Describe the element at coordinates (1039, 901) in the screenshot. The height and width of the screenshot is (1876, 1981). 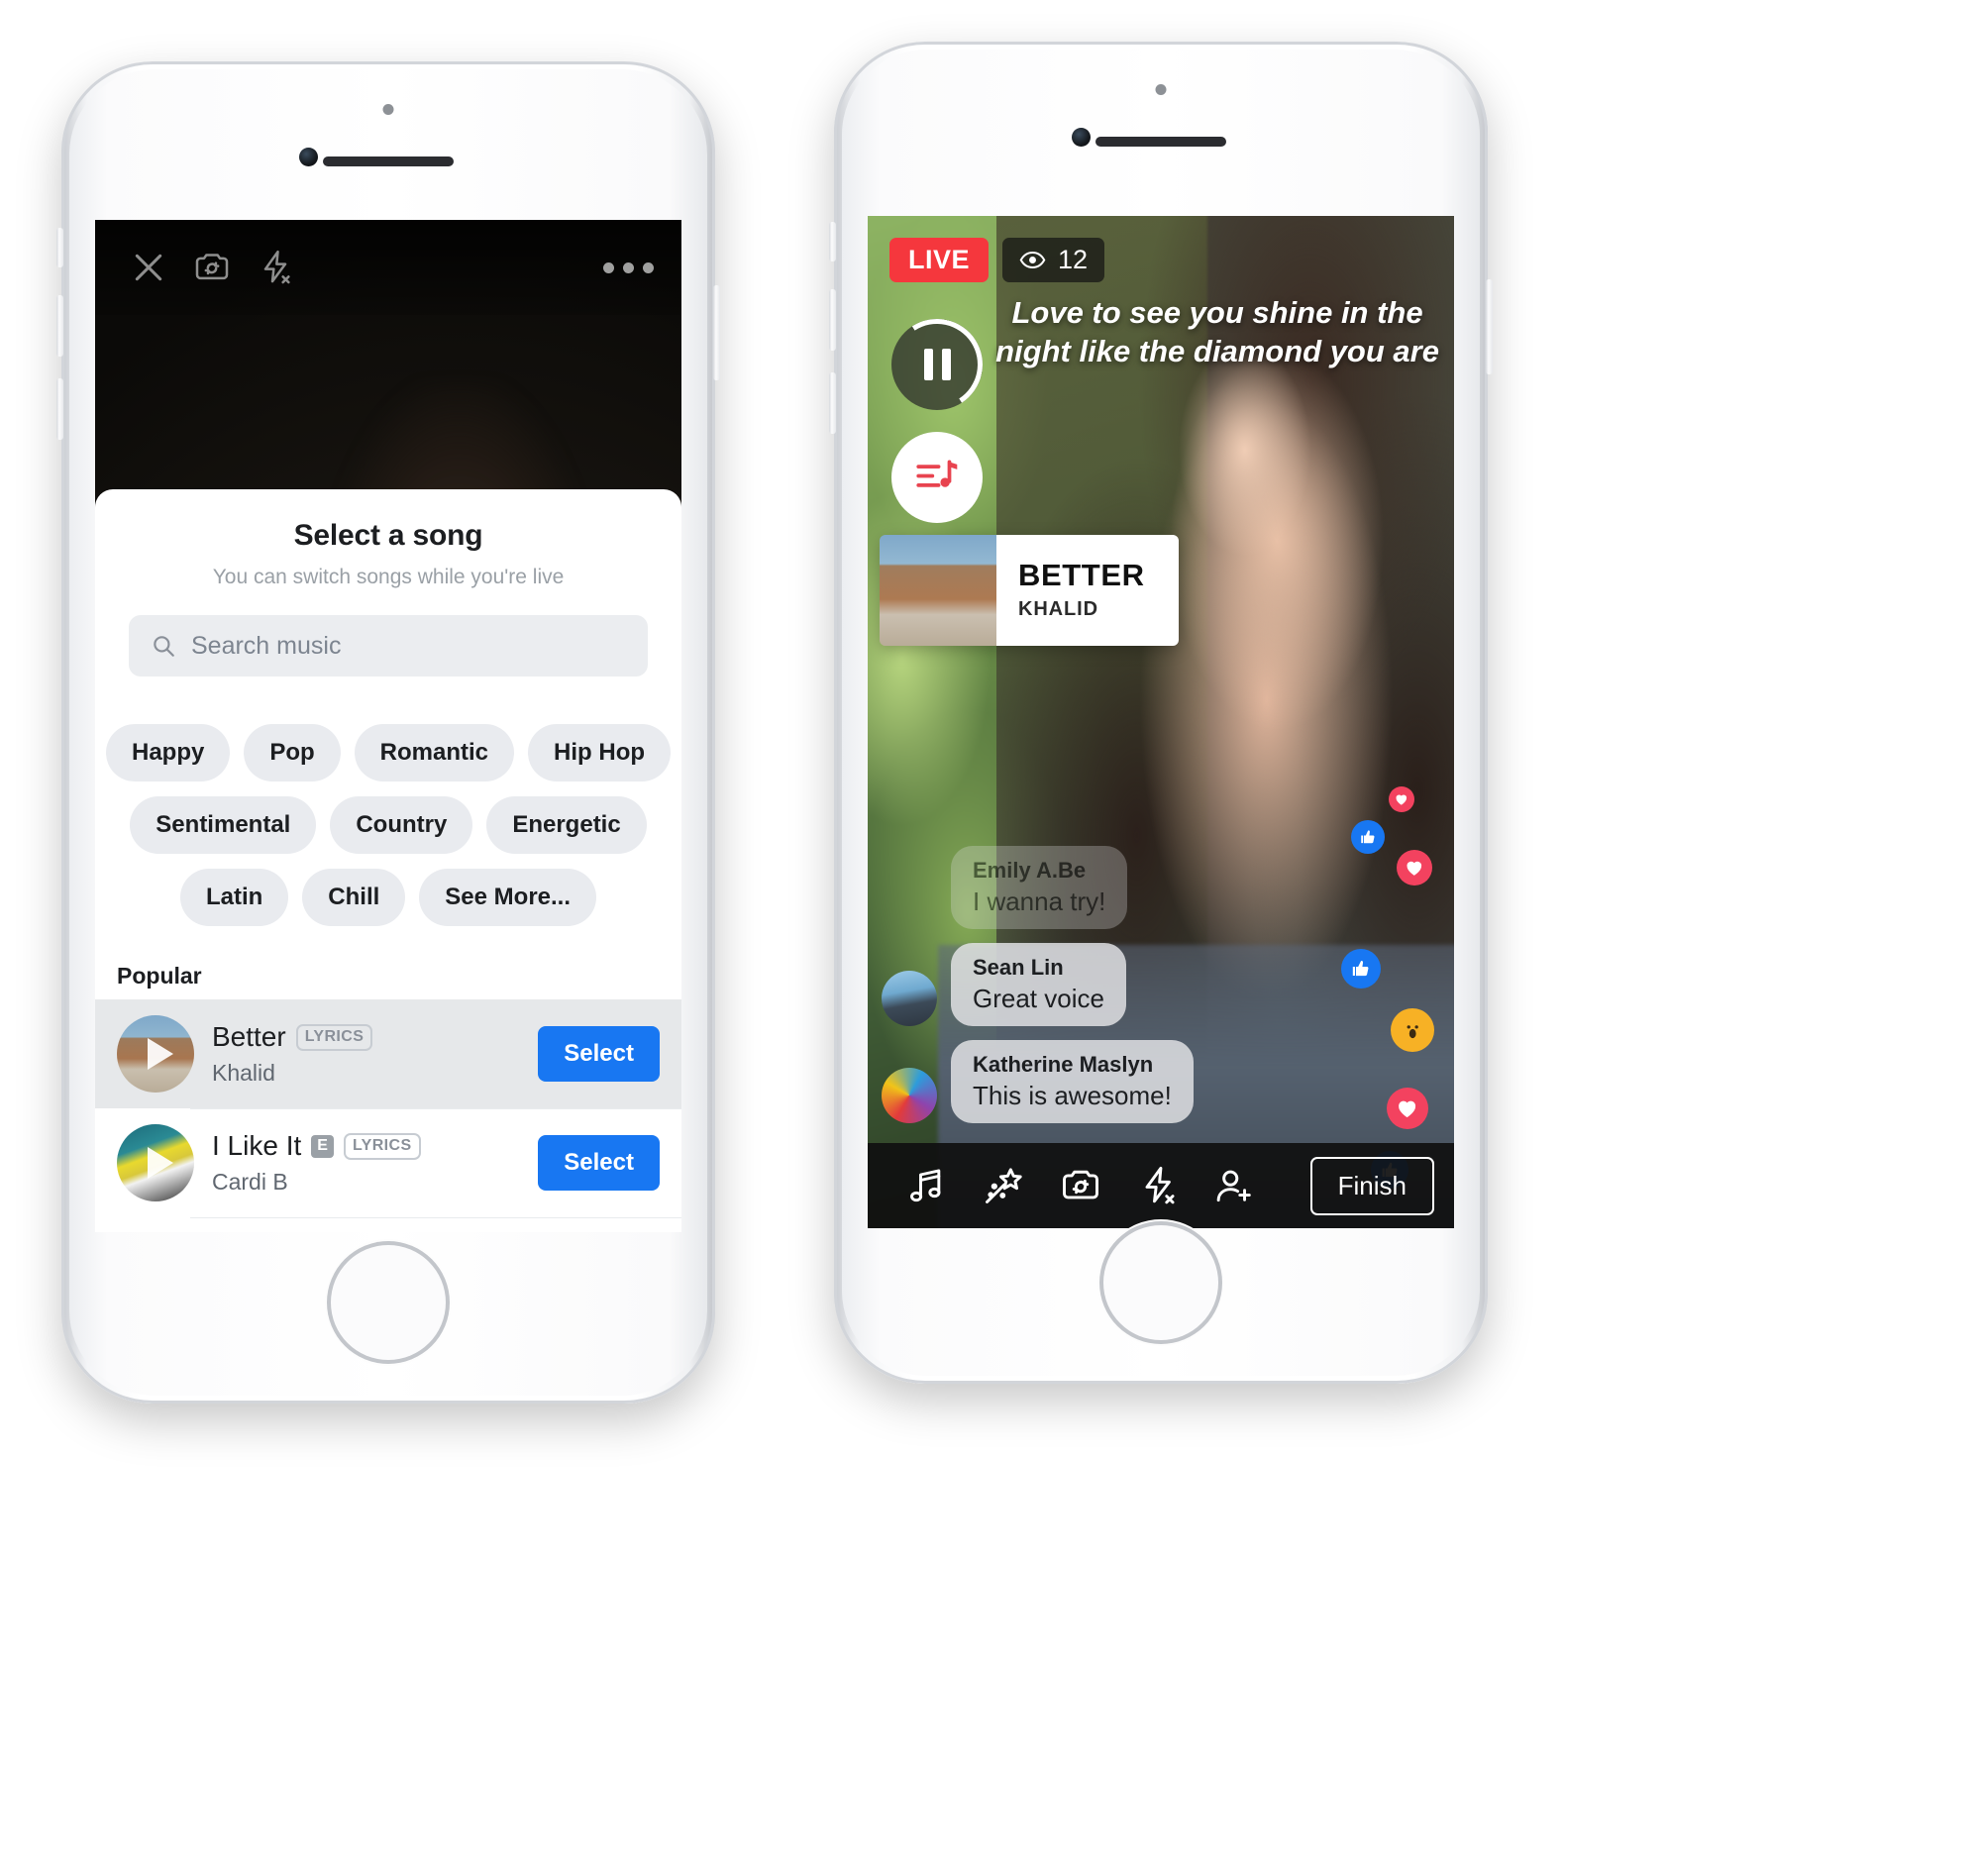
I see `comment-text: I wanna try!` at that location.